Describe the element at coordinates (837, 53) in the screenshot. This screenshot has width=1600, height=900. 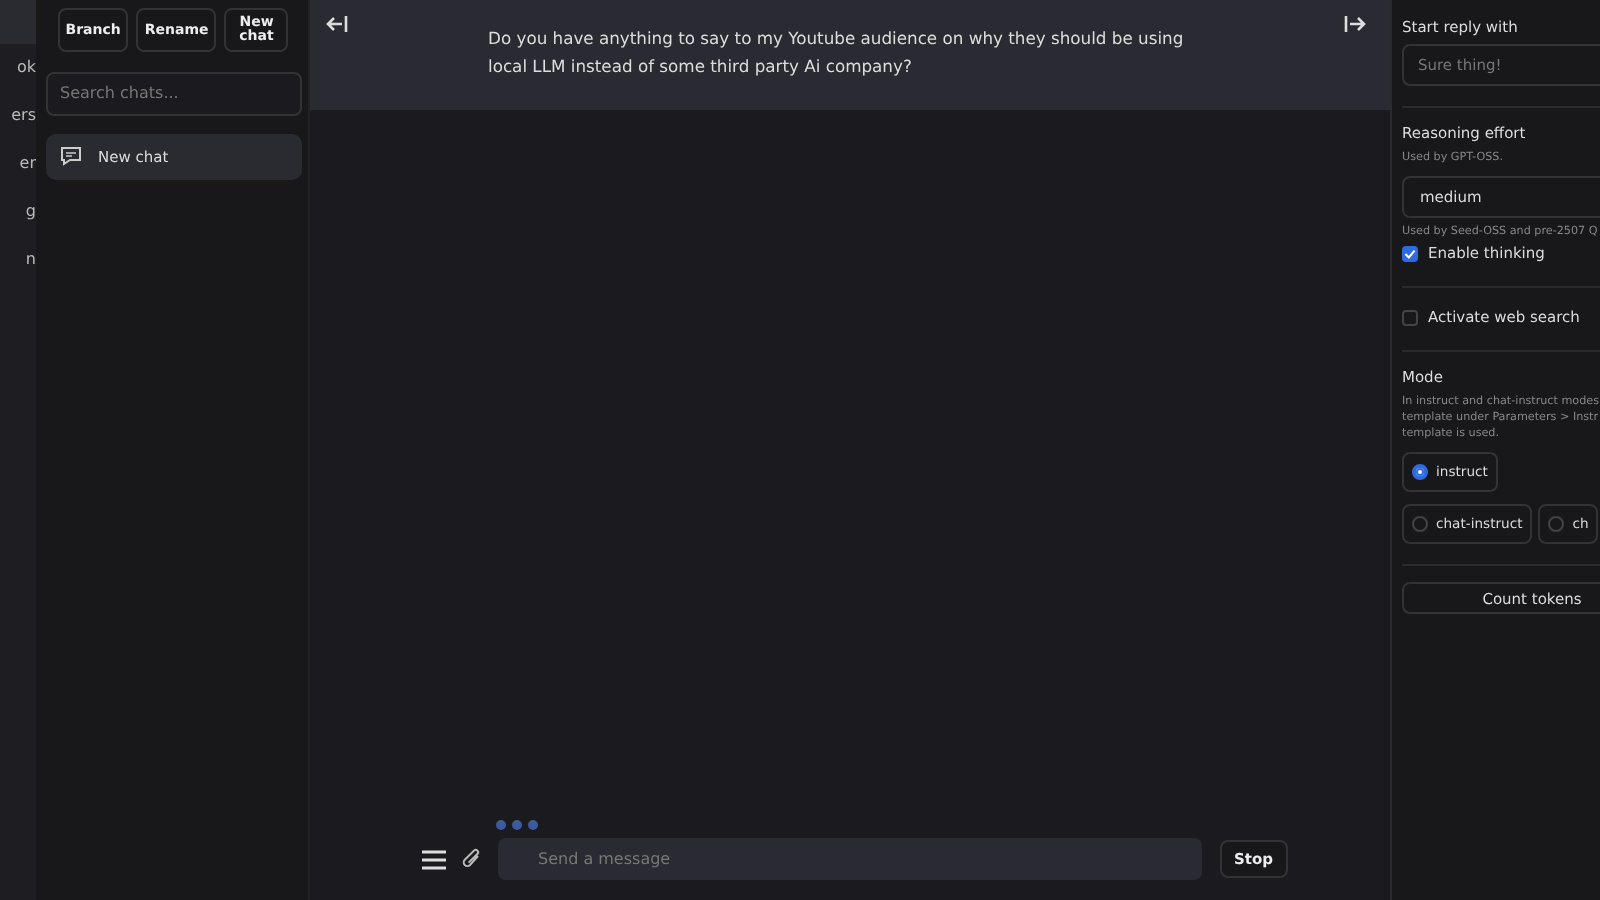
I see `user-message: Do you have anything to say to my Youtube audience on why they should be using local LLM instead of some third party Ai company?` at that location.